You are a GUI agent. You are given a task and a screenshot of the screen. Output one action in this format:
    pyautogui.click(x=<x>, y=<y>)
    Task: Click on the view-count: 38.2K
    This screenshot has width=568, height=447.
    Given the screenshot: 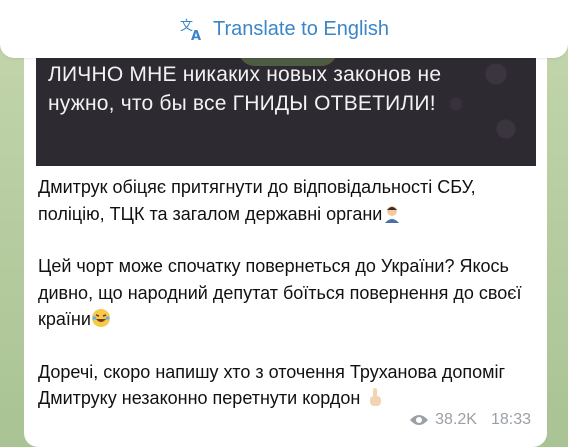 What is the action you would take?
    pyautogui.click(x=456, y=419)
    